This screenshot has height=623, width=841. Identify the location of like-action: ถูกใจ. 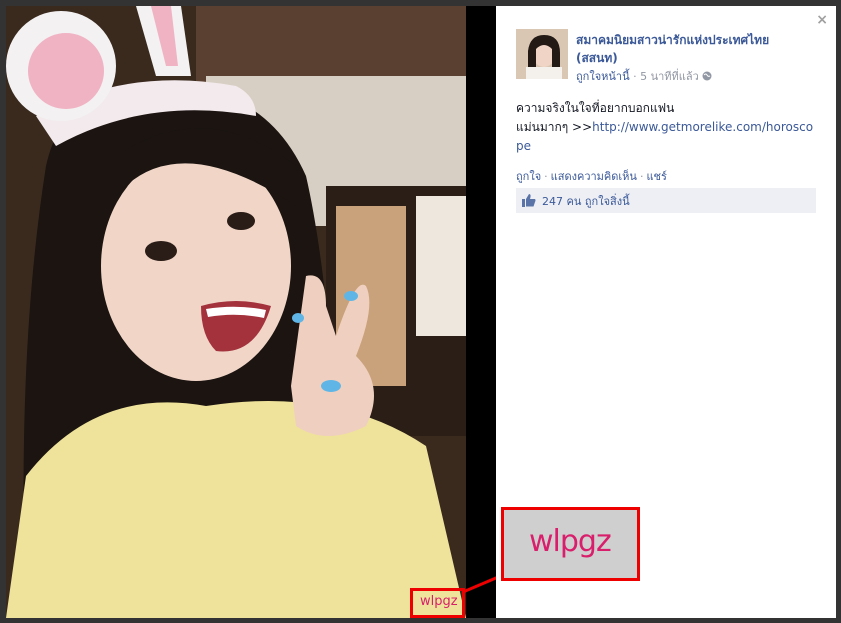
(528, 176).